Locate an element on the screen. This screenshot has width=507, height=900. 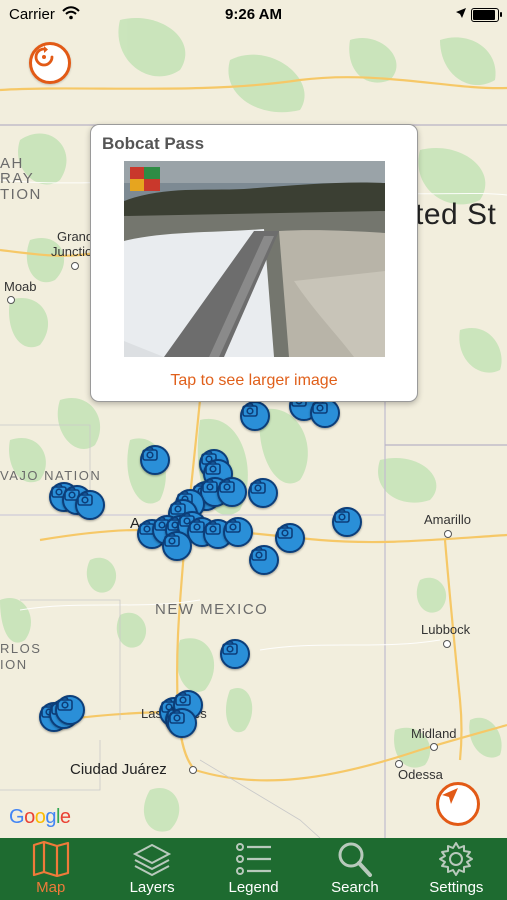
map-label-odessa: Odessa is located at coordinates (420, 774).